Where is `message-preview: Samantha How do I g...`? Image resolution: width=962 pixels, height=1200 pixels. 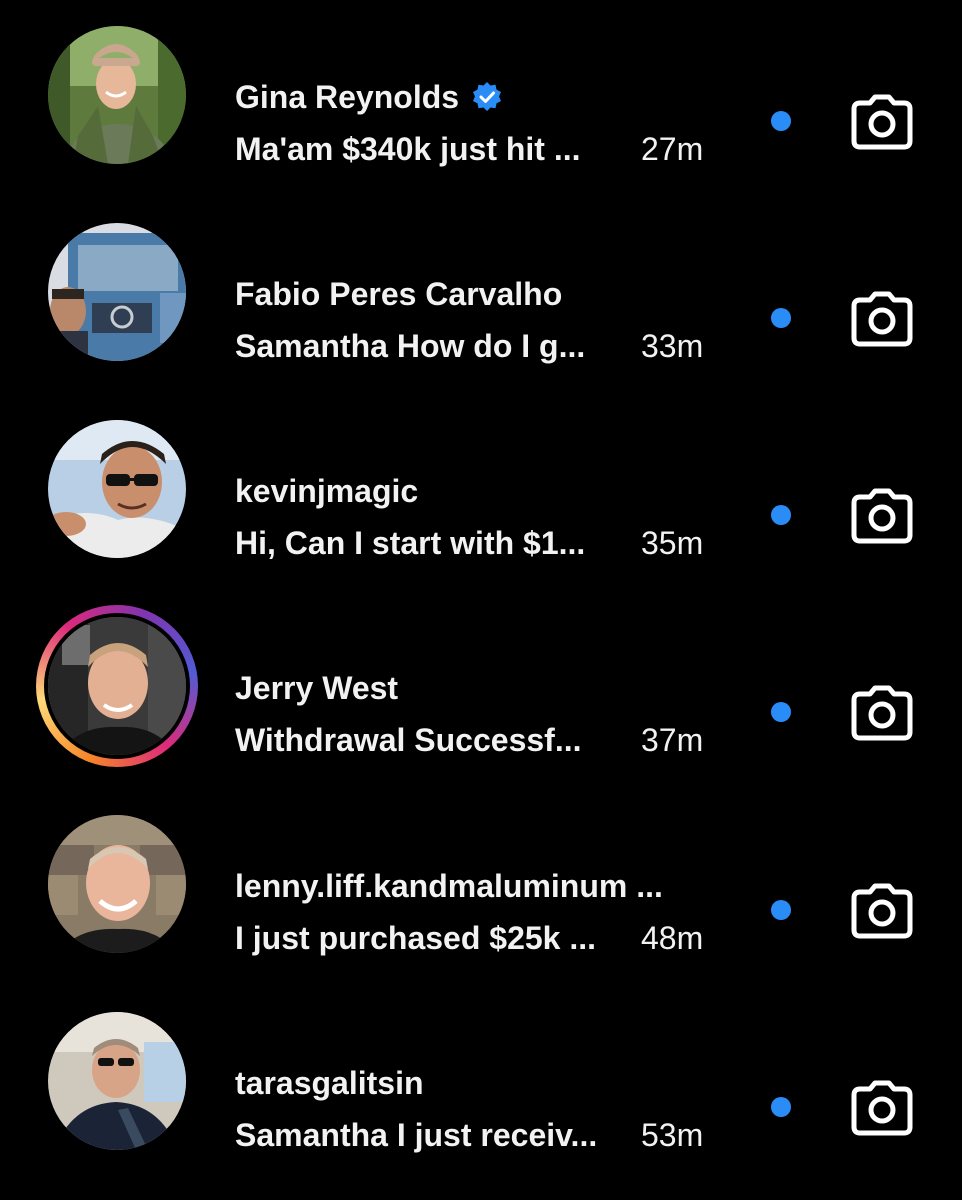
message-preview: Samantha How do I g... is located at coordinates (410, 345).